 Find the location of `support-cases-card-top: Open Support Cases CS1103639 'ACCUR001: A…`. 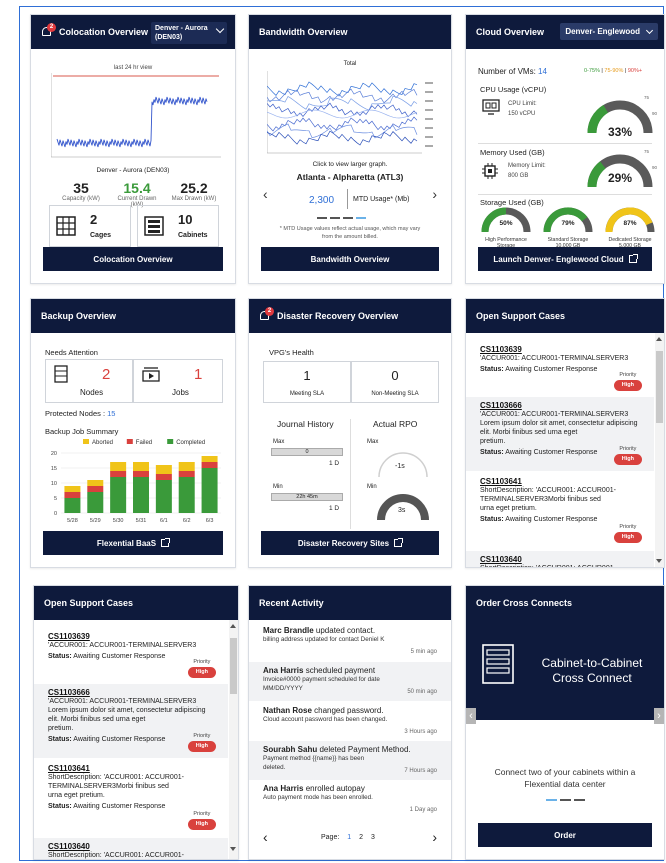

support-cases-card-top: Open Support Cases CS1103639 'ACCUR001: A… is located at coordinates (565, 433).